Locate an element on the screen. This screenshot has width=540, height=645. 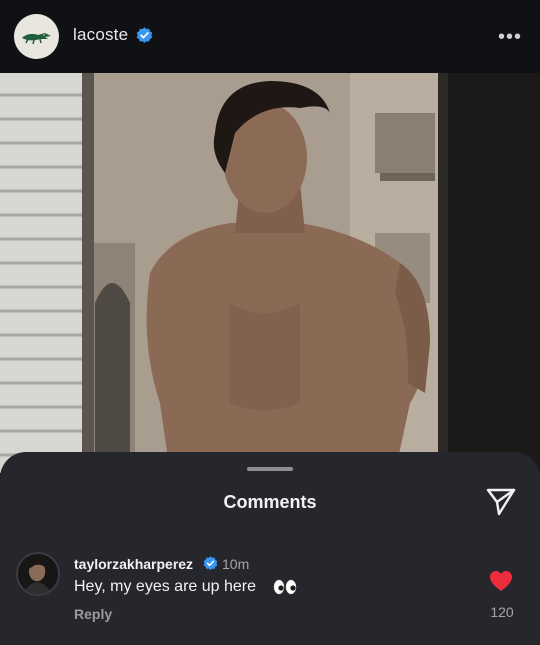
comment-text: Hey, my eyes are up here is located at coordinates (165, 586).